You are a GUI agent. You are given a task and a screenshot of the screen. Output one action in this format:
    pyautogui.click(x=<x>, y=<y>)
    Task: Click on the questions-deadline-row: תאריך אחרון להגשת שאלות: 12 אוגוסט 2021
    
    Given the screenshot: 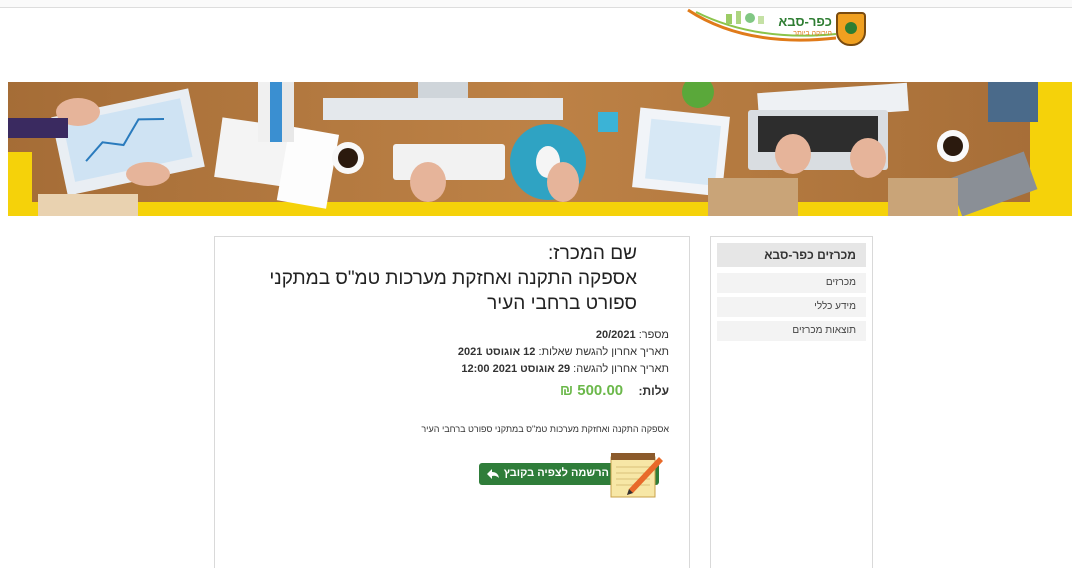 What is the action you would take?
    pyautogui.click(x=469, y=352)
    